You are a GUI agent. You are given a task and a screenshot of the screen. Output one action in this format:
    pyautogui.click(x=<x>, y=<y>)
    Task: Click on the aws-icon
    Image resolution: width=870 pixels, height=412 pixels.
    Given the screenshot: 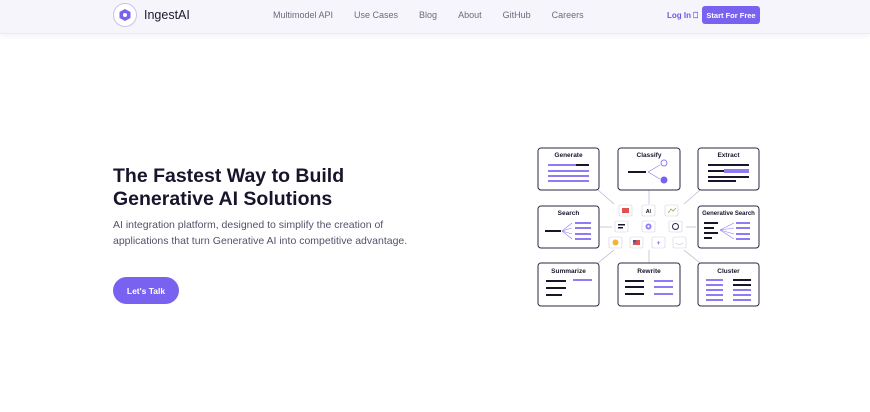 What is the action you would take?
    pyautogui.click(x=679, y=242)
    